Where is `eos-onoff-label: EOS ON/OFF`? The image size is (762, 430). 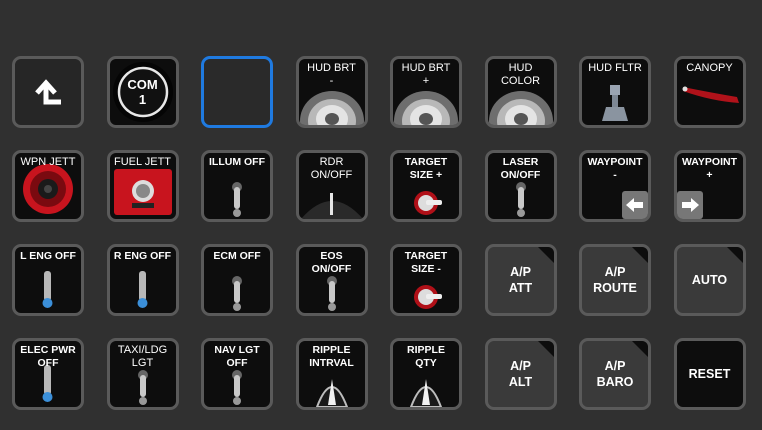 eos-onoff-label: EOS ON/OFF is located at coordinates (331, 262).